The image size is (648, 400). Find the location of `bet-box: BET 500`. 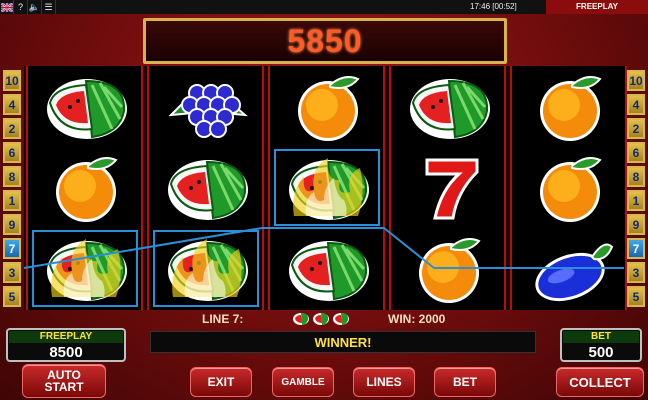

bet-box: BET 500 is located at coordinates (601, 345).